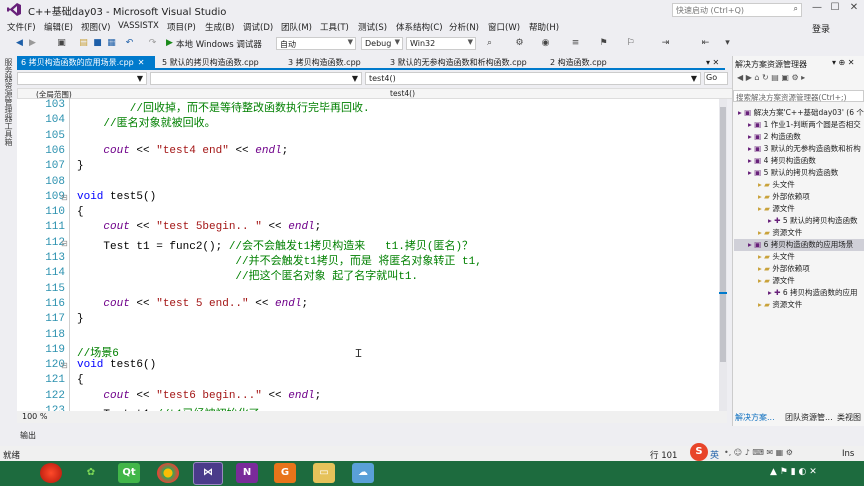 This screenshot has width=864, height=486. I want to click on solution-tree-item: ▸ ▣ 解决方案'C++基础day03' (6 个, so click(799, 113).